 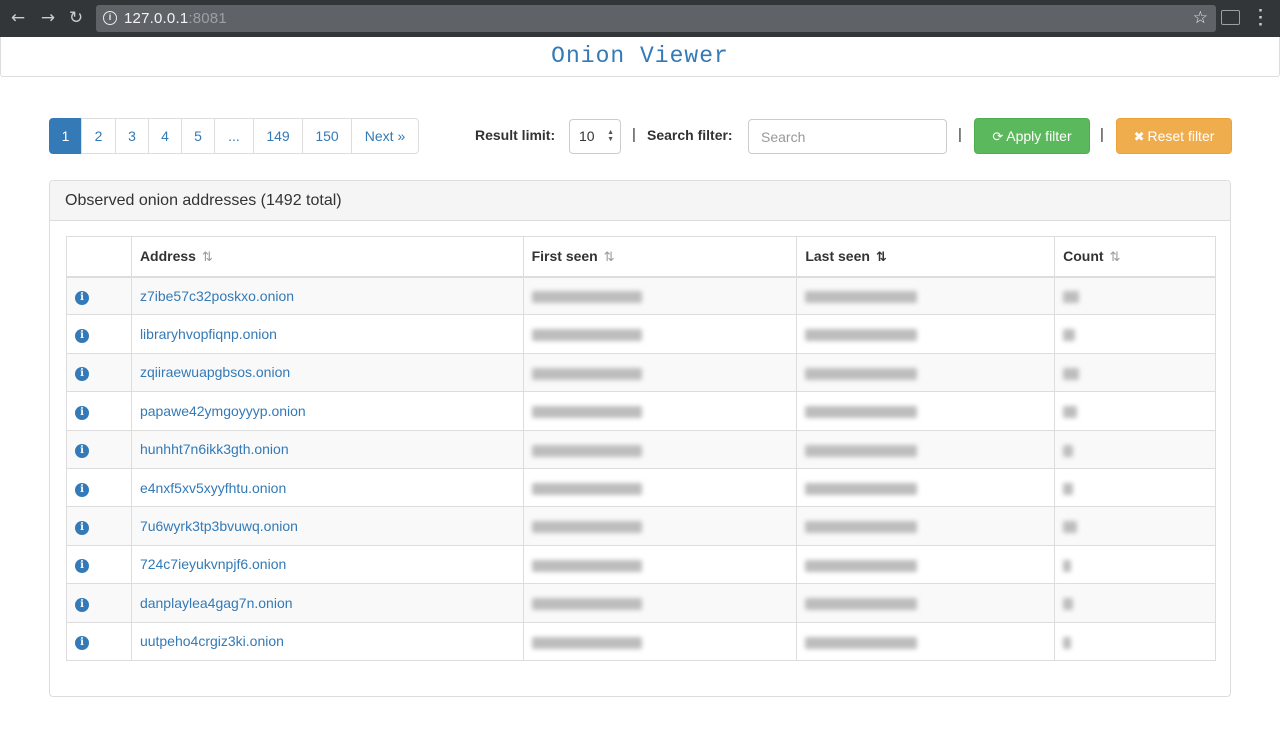 What do you see at coordinates (595, 136) in the screenshot?
I see `result-limit-select: 10 ▲ ▼` at bounding box center [595, 136].